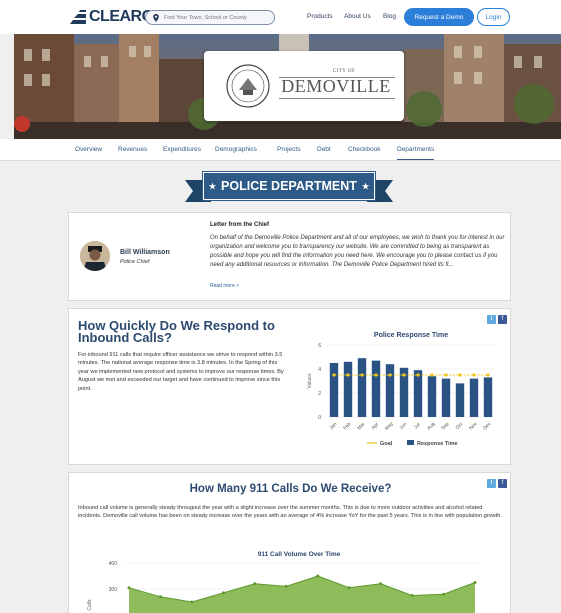 The width and height of the screenshot is (561, 613). What do you see at coordinates (376, 426) in the screenshot?
I see `x-tick-label: Apr` at bounding box center [376, 426].